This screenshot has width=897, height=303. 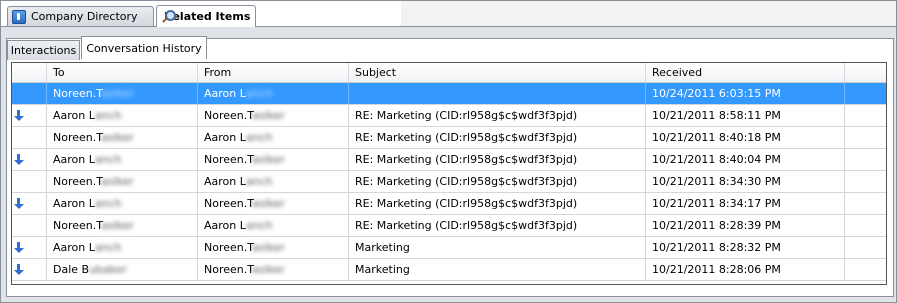 What do you see at coordinates (745, 115) in the screenshot?
I see `received-cell: 10/21/2011 8:58:11 PM` at bounding box center [745, 115].